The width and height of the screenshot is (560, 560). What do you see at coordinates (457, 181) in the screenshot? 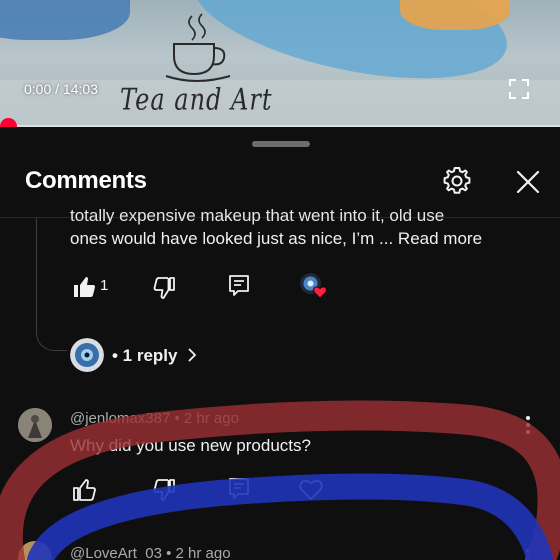
I see `gear-icon` at bounding box center [457, 181].